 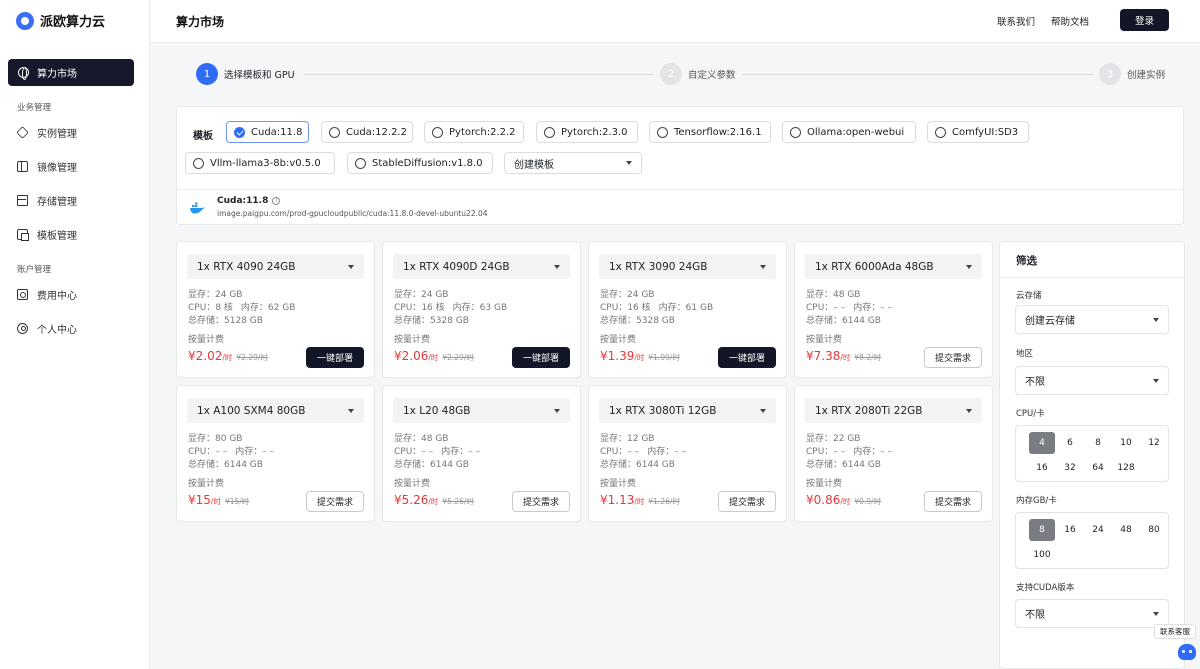 What do you see at coordinates (57, 330) in the screenshot?
I see `sidebar-item-label: 个人中心` at bounding box center [57, 330].